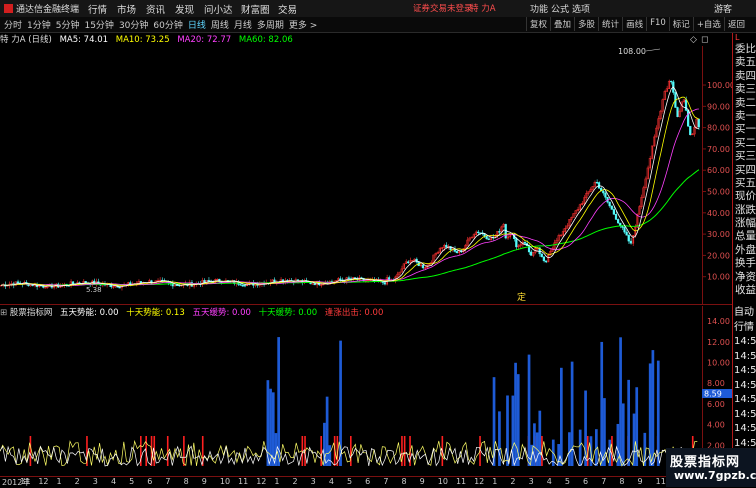  What do you see at coordinates (531, 481) in the screenshot?
I see `date-tick-label: 3` at bounding box center [531, 481].